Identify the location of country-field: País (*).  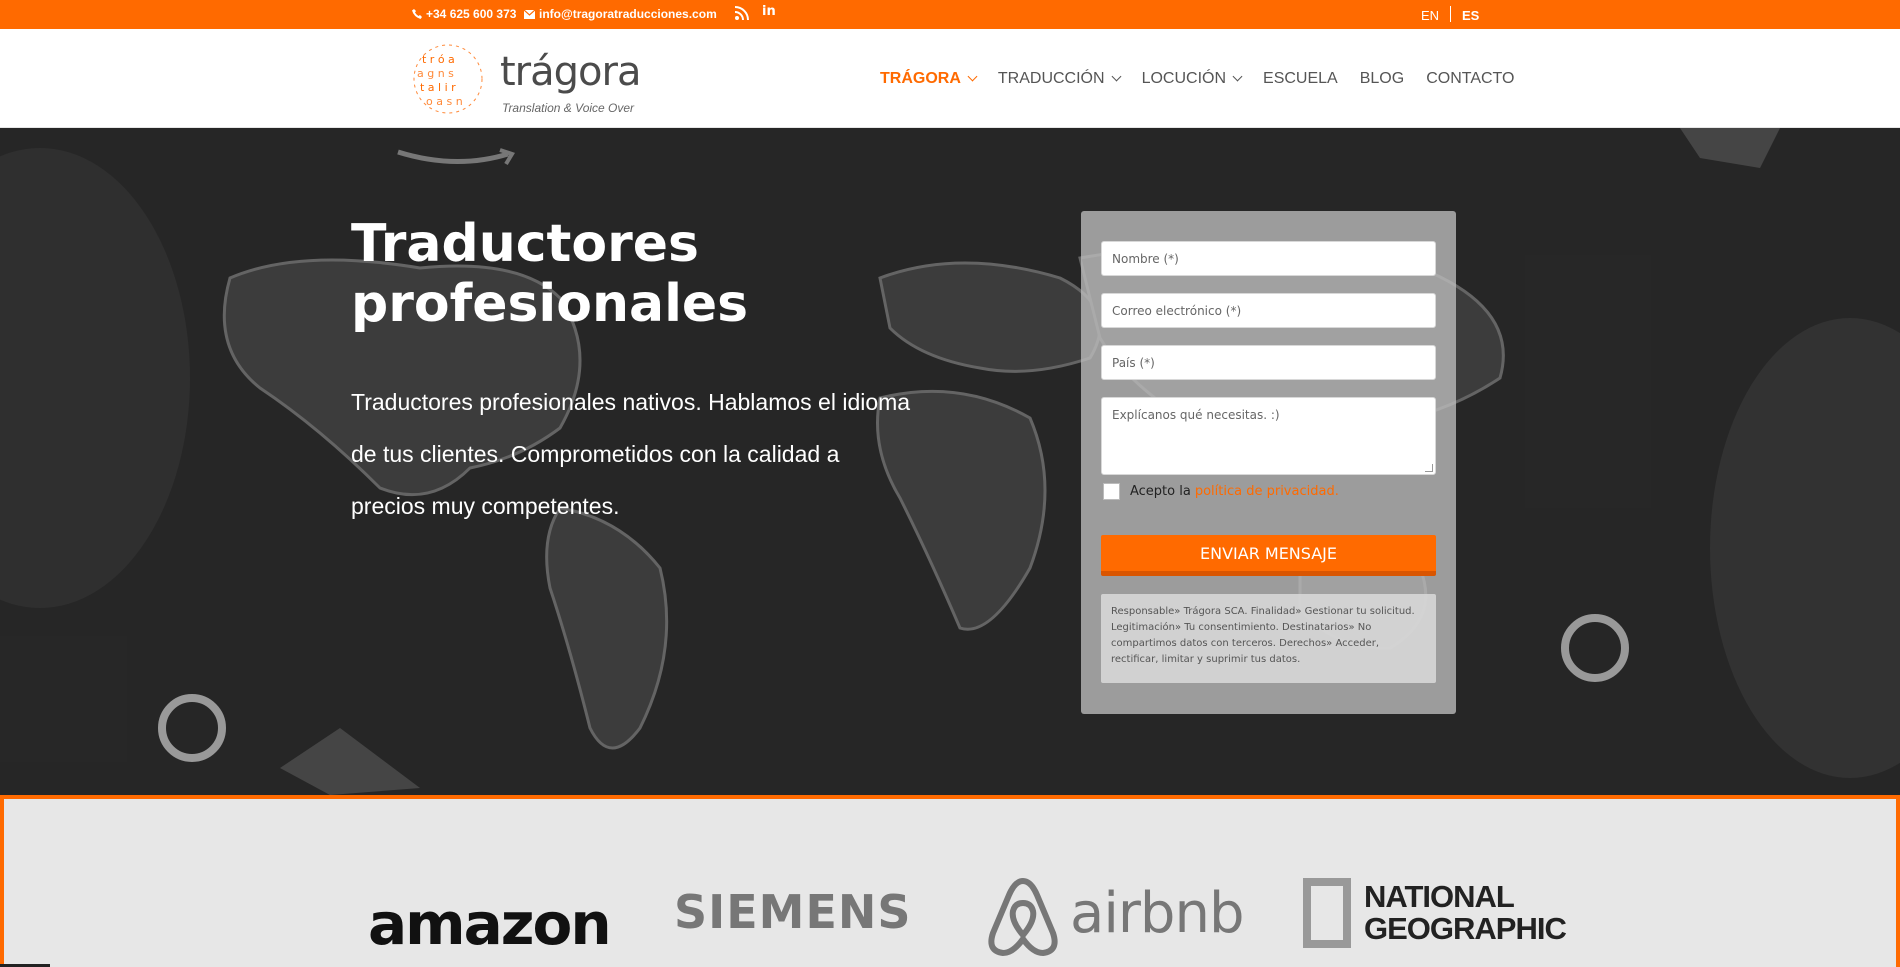
(1268, 362).